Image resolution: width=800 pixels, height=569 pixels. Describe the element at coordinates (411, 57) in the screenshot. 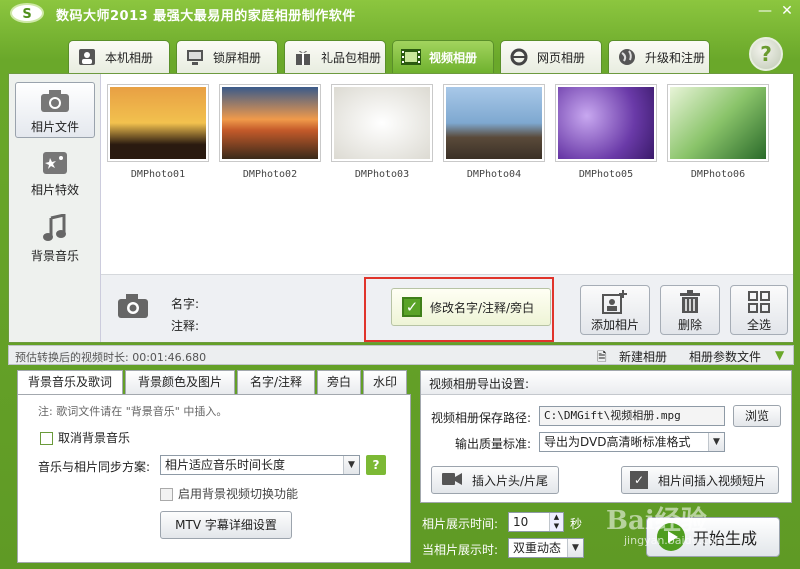

I see `film-icon` at that location.